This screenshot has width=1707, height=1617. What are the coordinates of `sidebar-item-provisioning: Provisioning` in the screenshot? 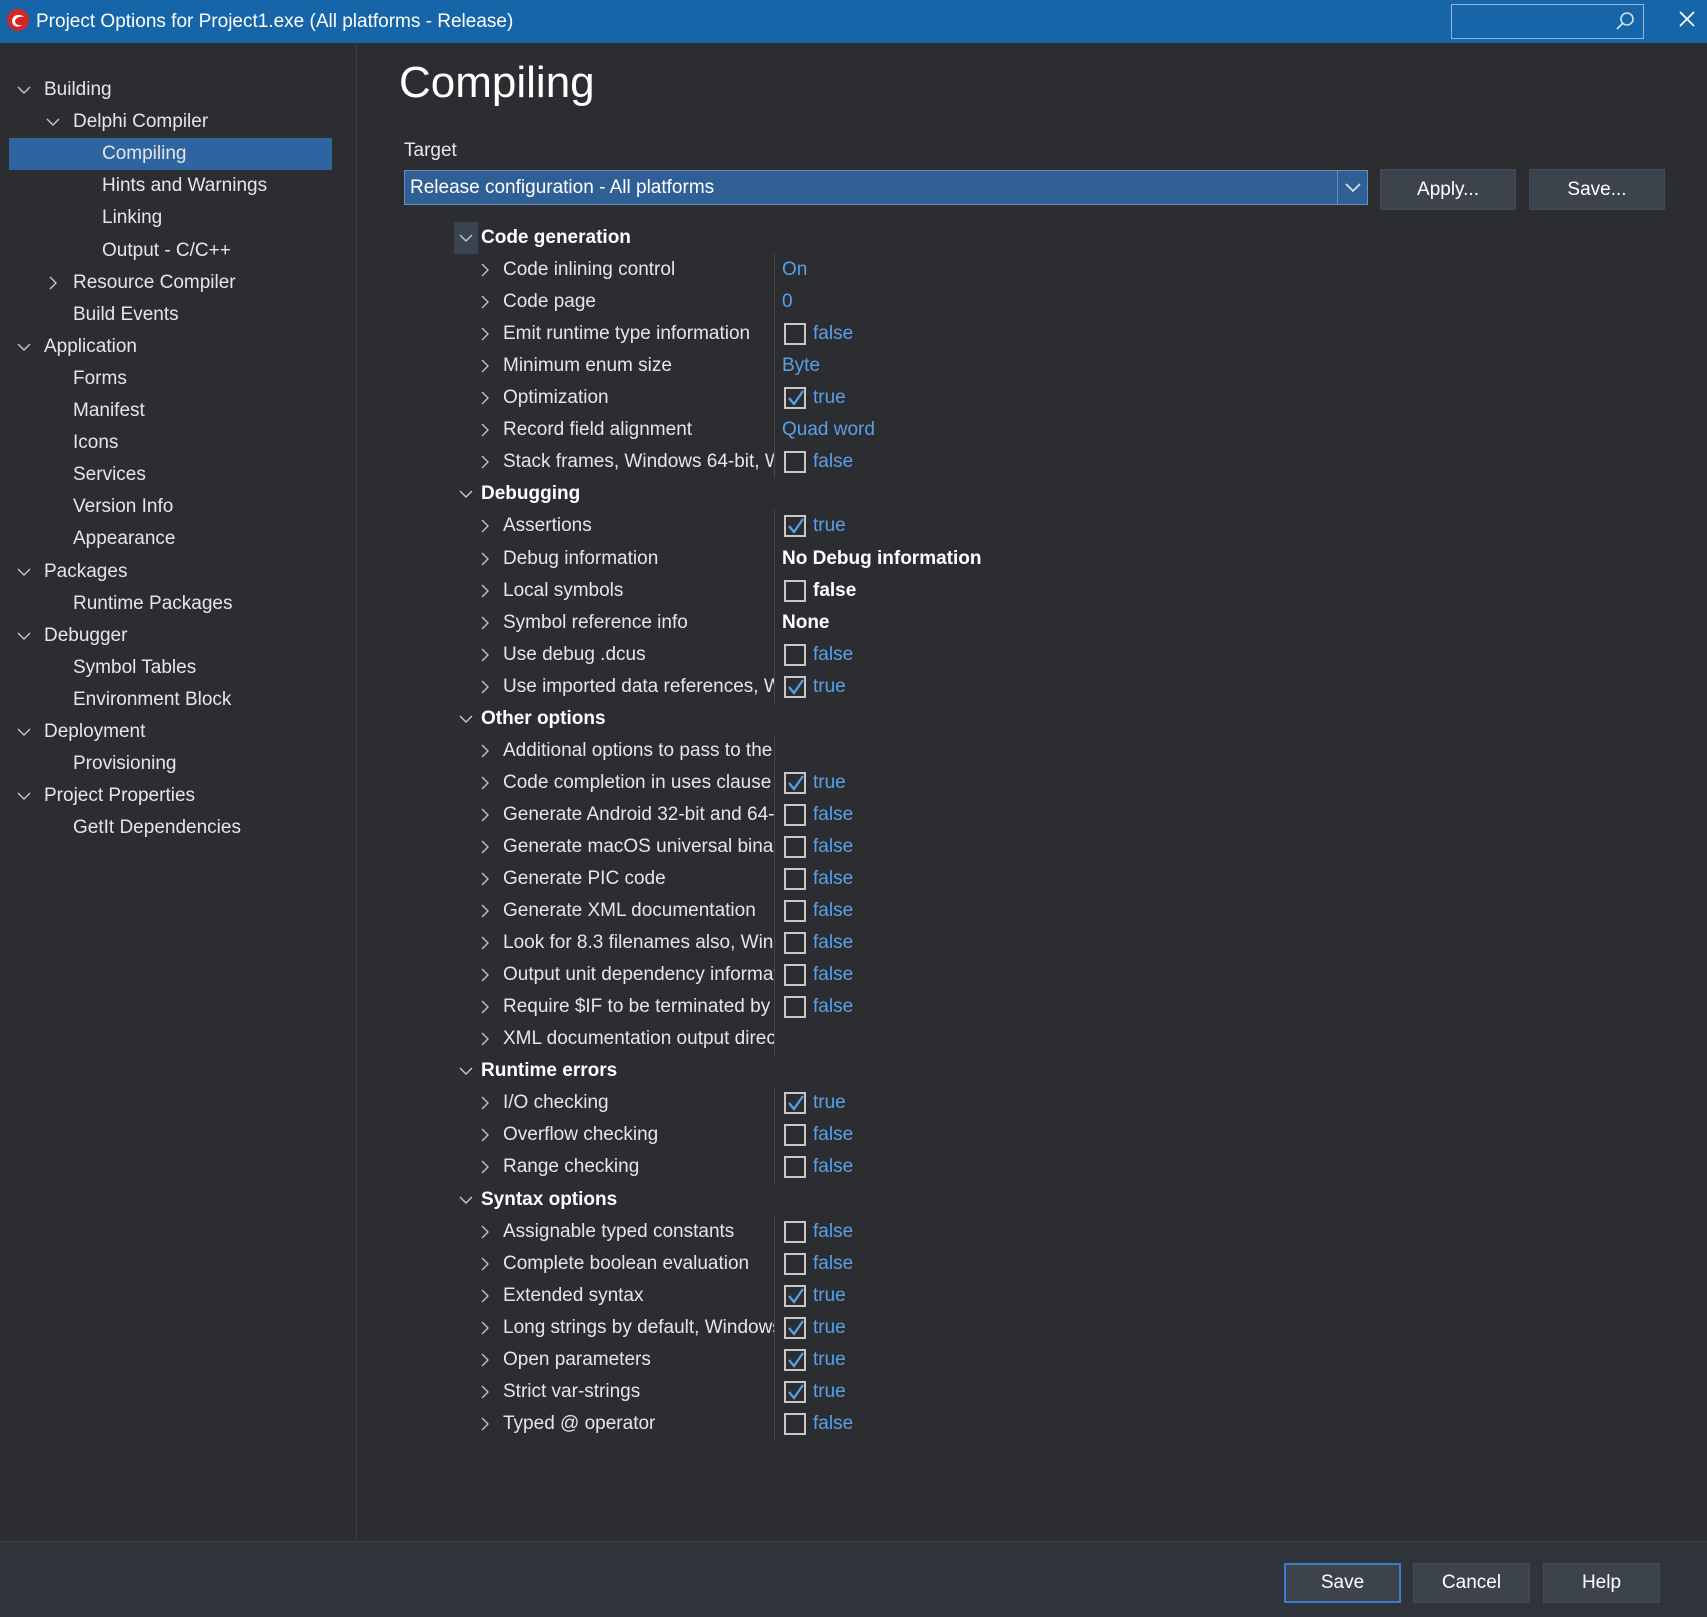 It's located at (170, 764).